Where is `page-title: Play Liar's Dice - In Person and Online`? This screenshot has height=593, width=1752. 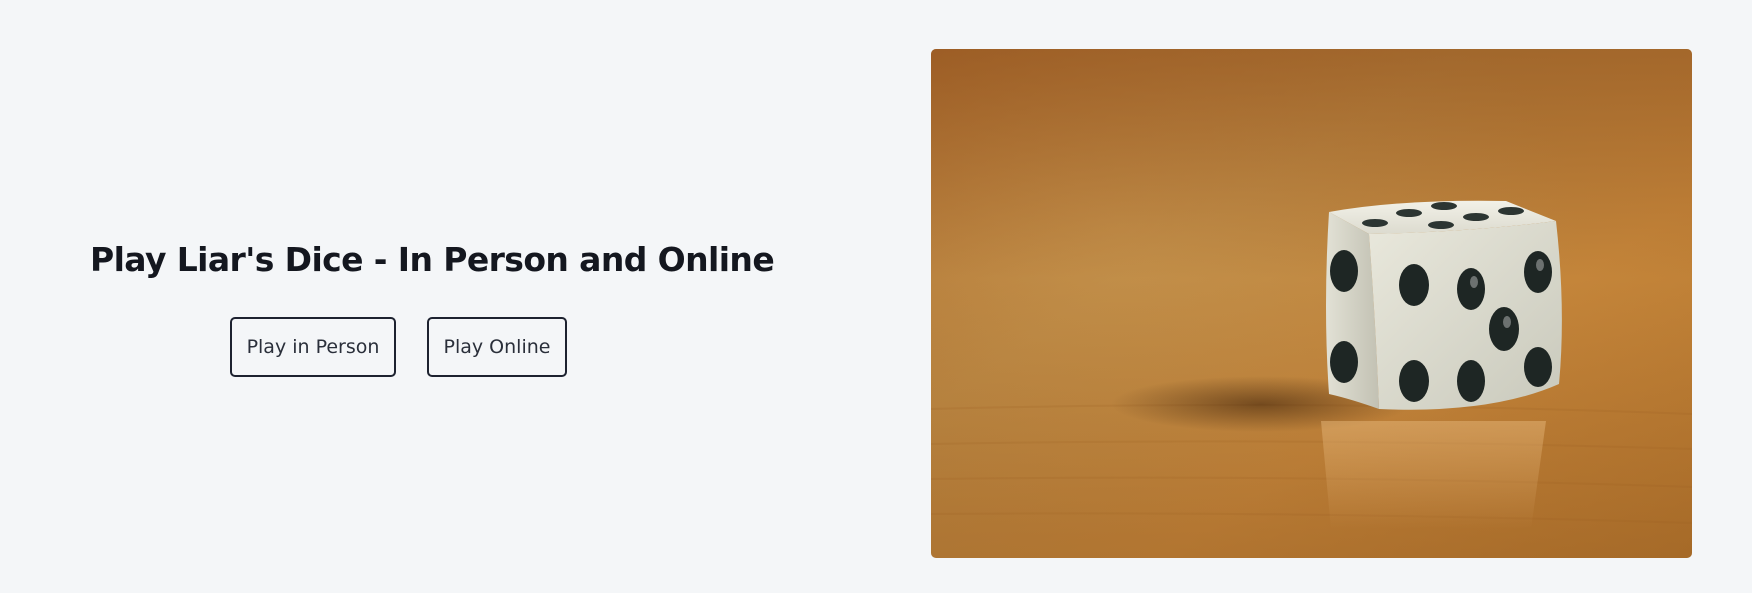 page-title: Play Liar's Dice - In Person and Online is located at coordinates (432, 259).